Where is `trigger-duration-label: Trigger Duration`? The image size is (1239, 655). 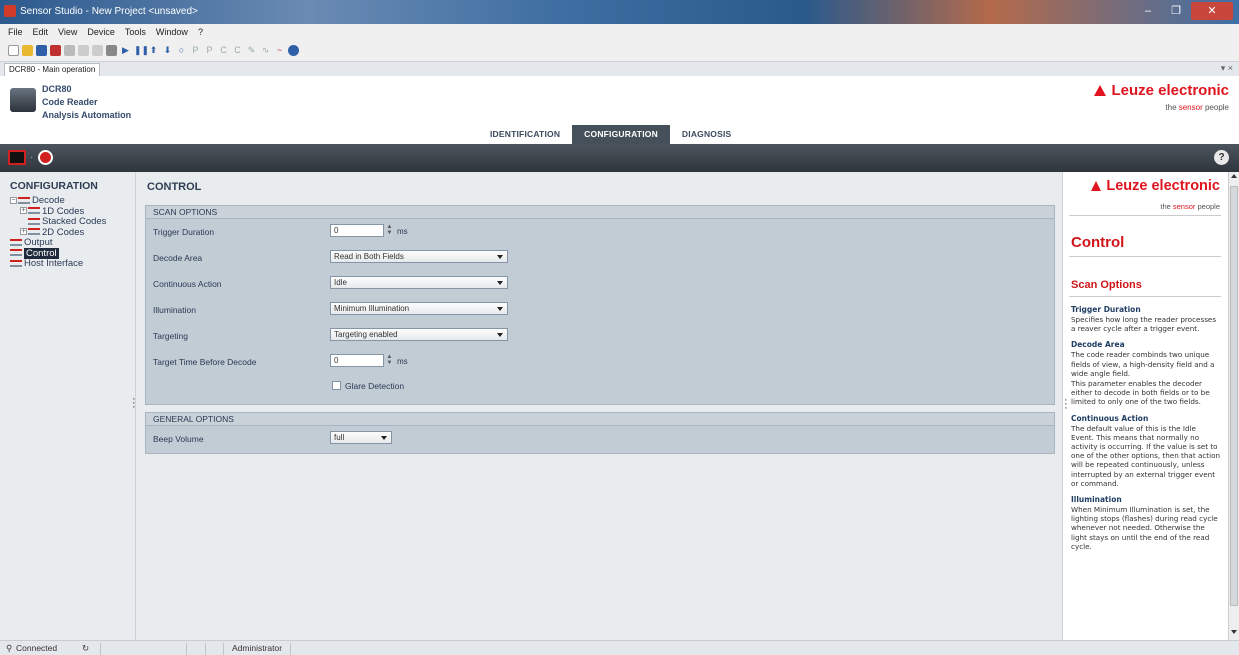
trigger-duration-label: Trigger Duration is located at coordinates (184, 232).